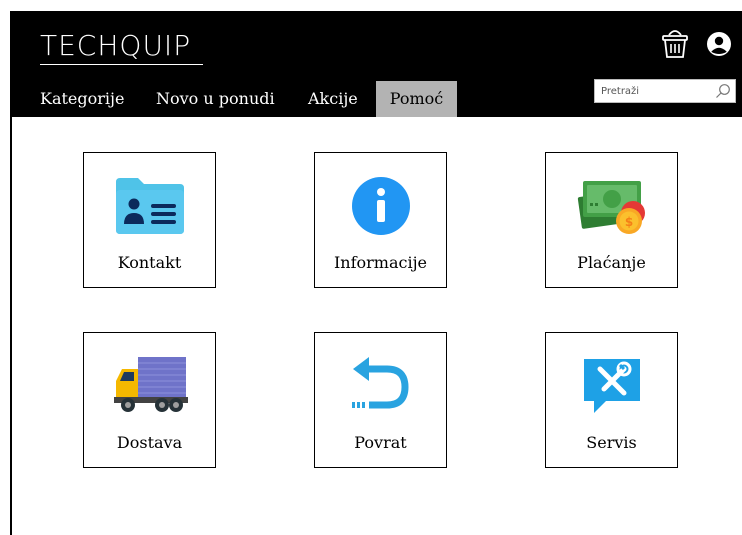 This screenshot has width=742, height=535. I want to click on search-icon, so click(723, 91).